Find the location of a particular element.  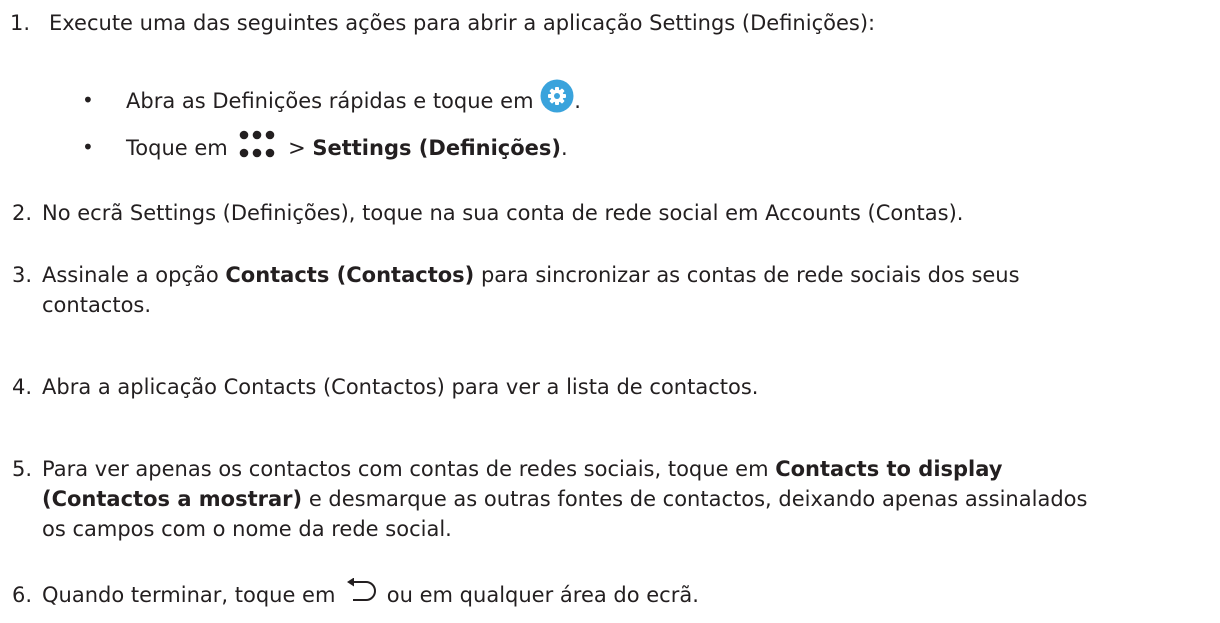

step-text: contactos. is located at coordinates (97, 305).